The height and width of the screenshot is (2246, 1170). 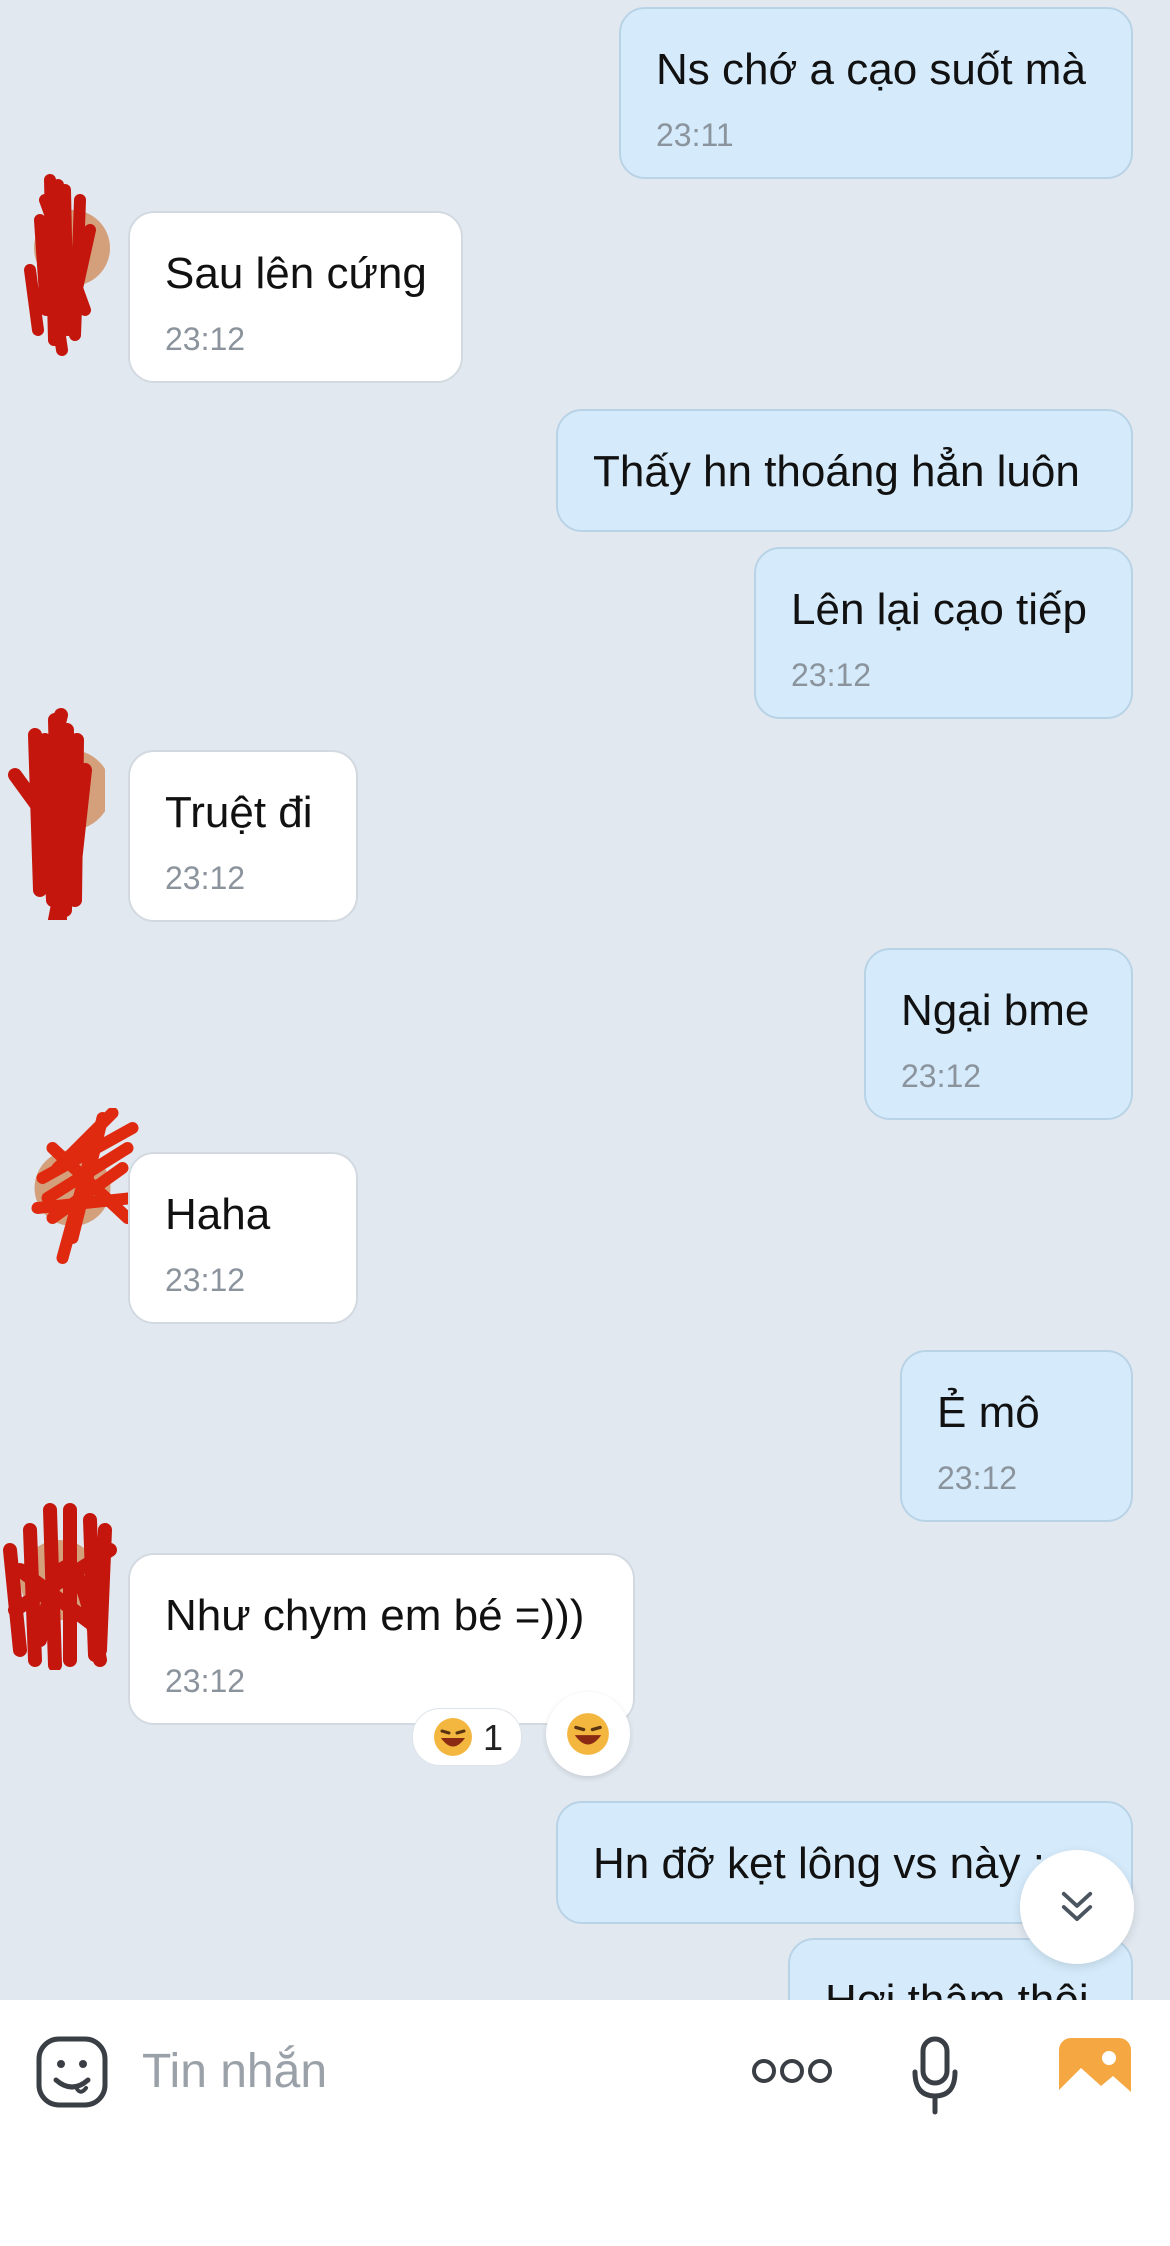 What do you see at coordinates (218, 1214) in the screenshot?
I see `message-text: Haha` at bounding box center [218, 1214].